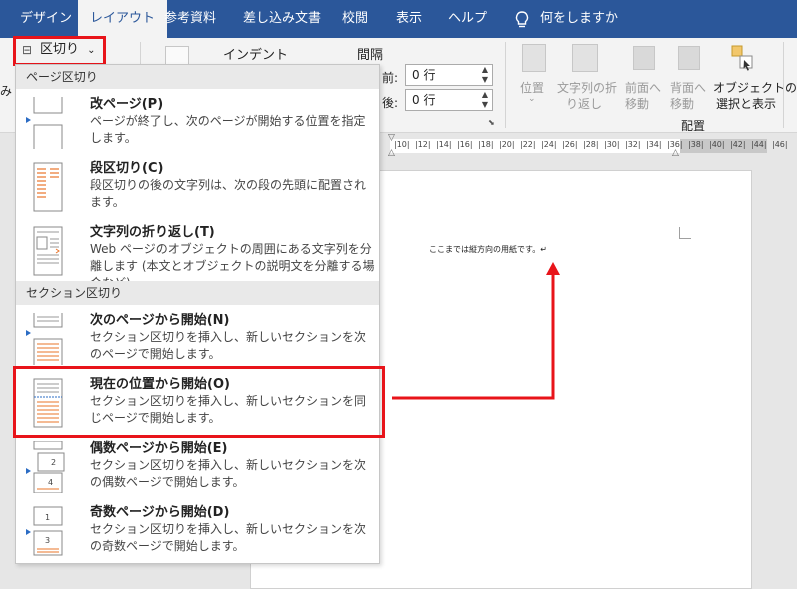 This screenshot has height=589, width=797. I want to click on ruler-number: |42|, so click(738, 144).